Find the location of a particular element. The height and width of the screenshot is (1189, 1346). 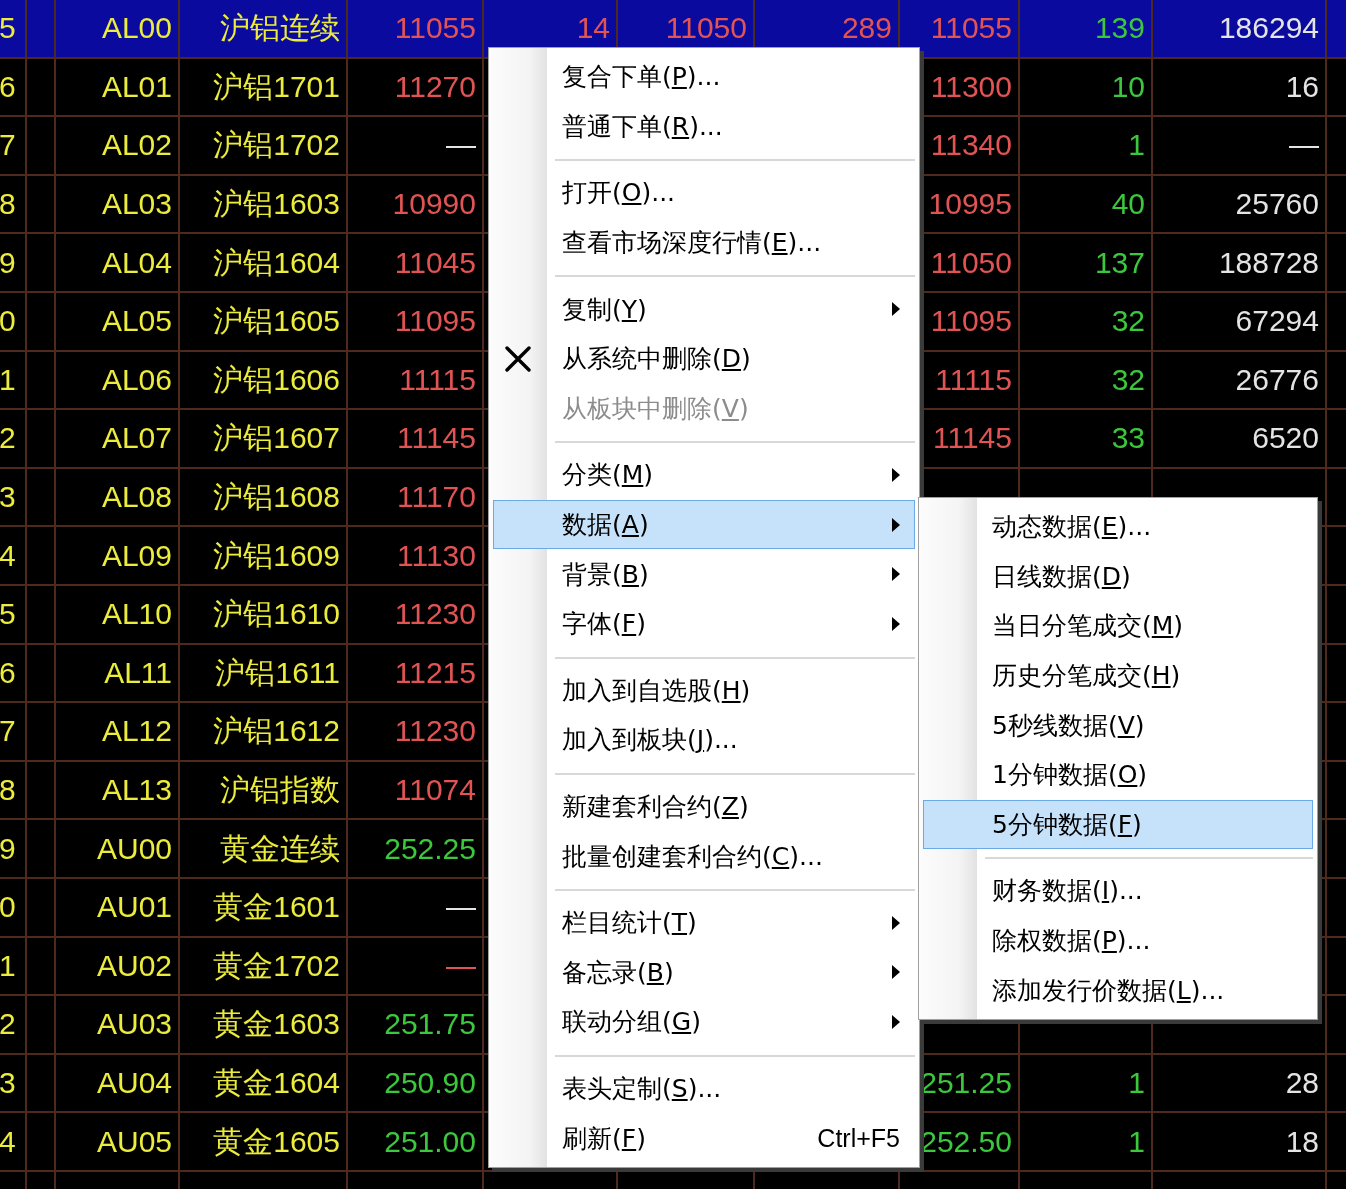

table-cell: 33 is located at coordinates (1128, 438).